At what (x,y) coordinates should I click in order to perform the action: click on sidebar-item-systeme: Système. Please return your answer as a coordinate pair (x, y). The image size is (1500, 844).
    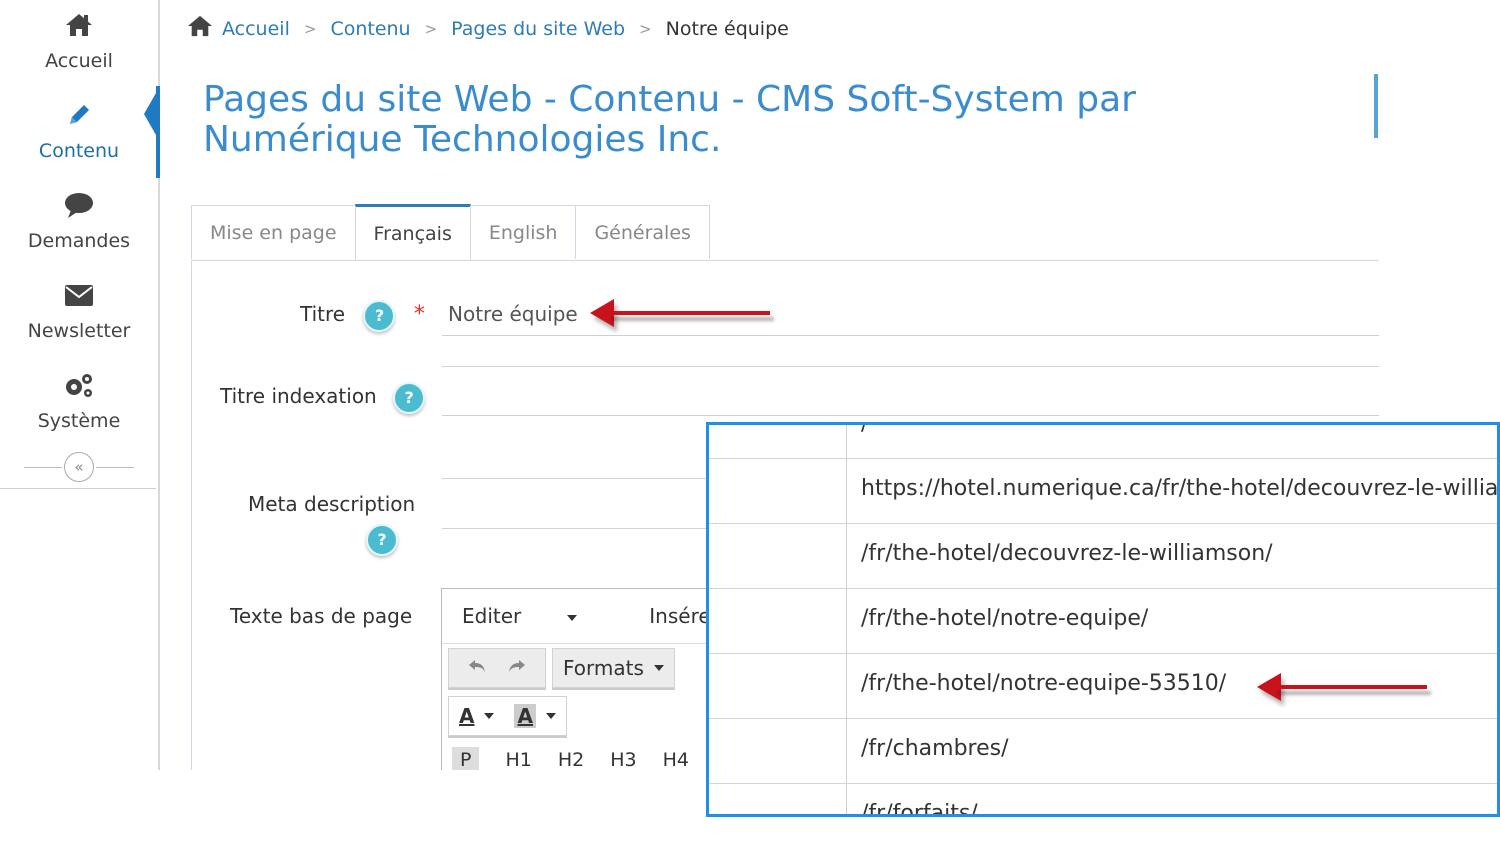
    Looking at the image, I should click on (79, 401).